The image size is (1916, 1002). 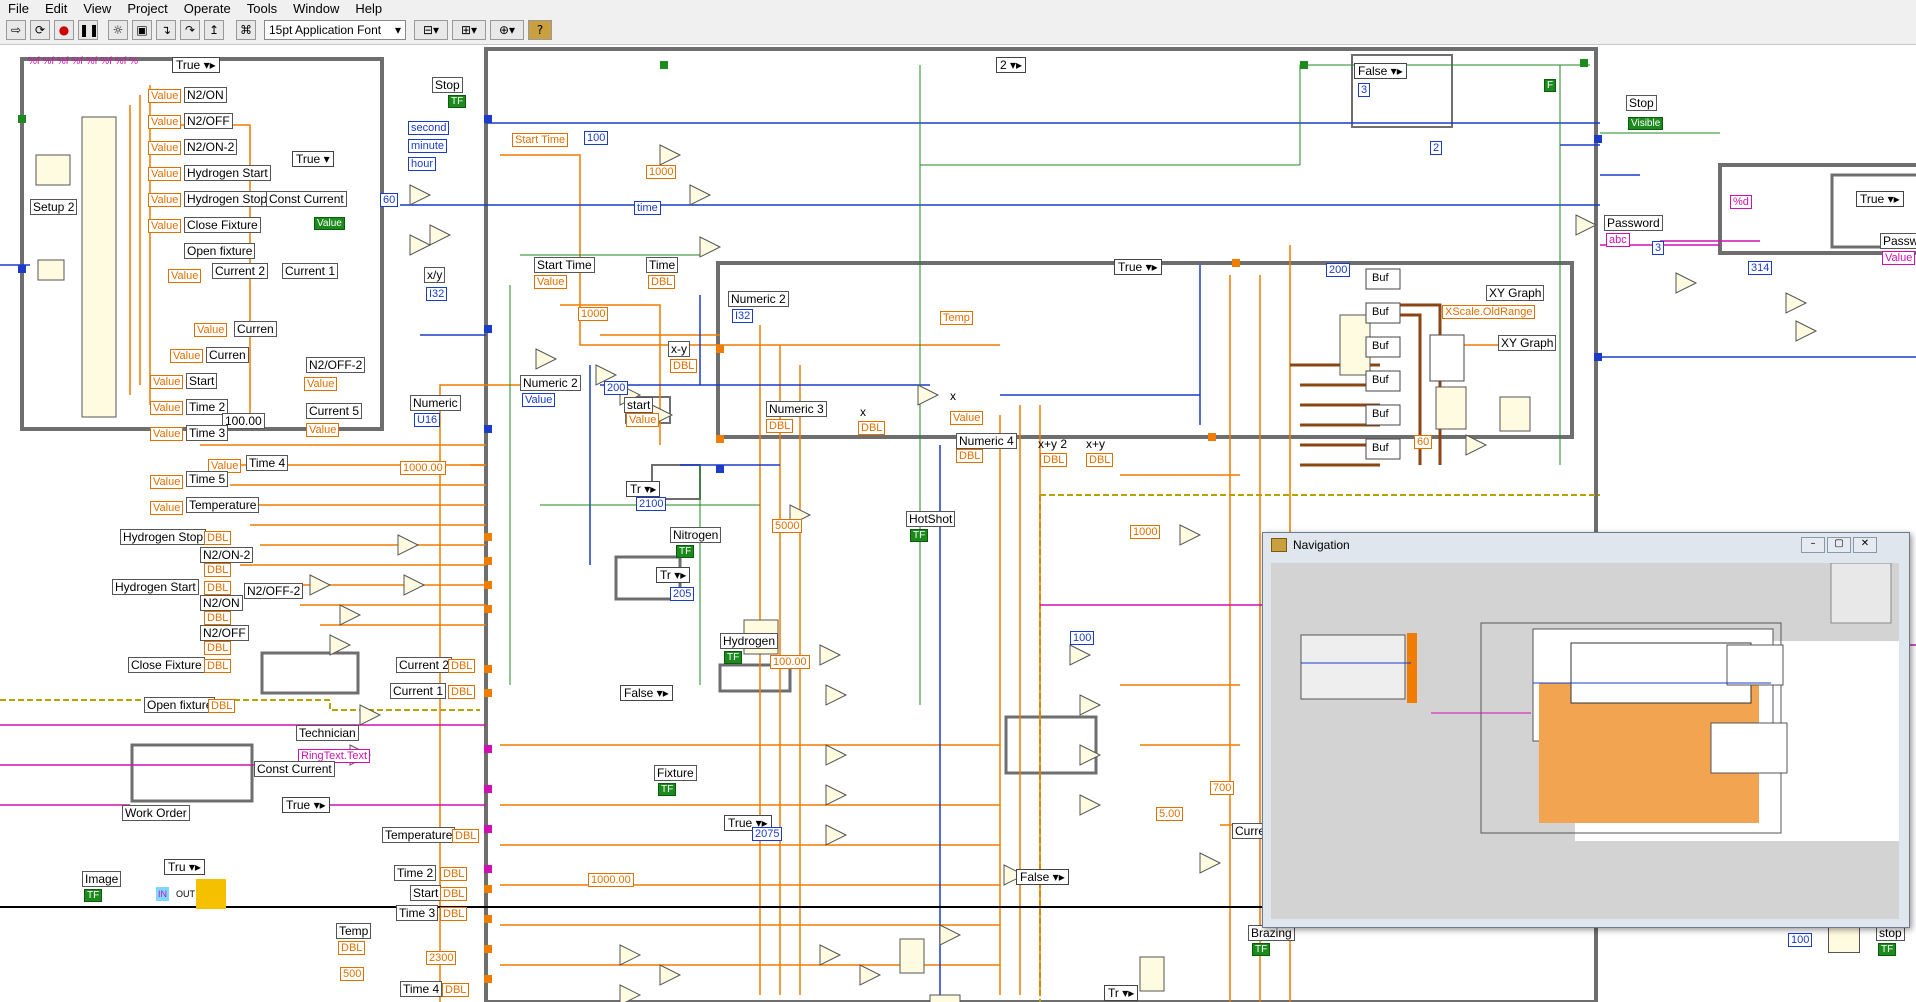 What do you see at coordinates (329, 223) in the screenshot?
I see `value-bool-indicator: Value` at bounding box center [329, 223].